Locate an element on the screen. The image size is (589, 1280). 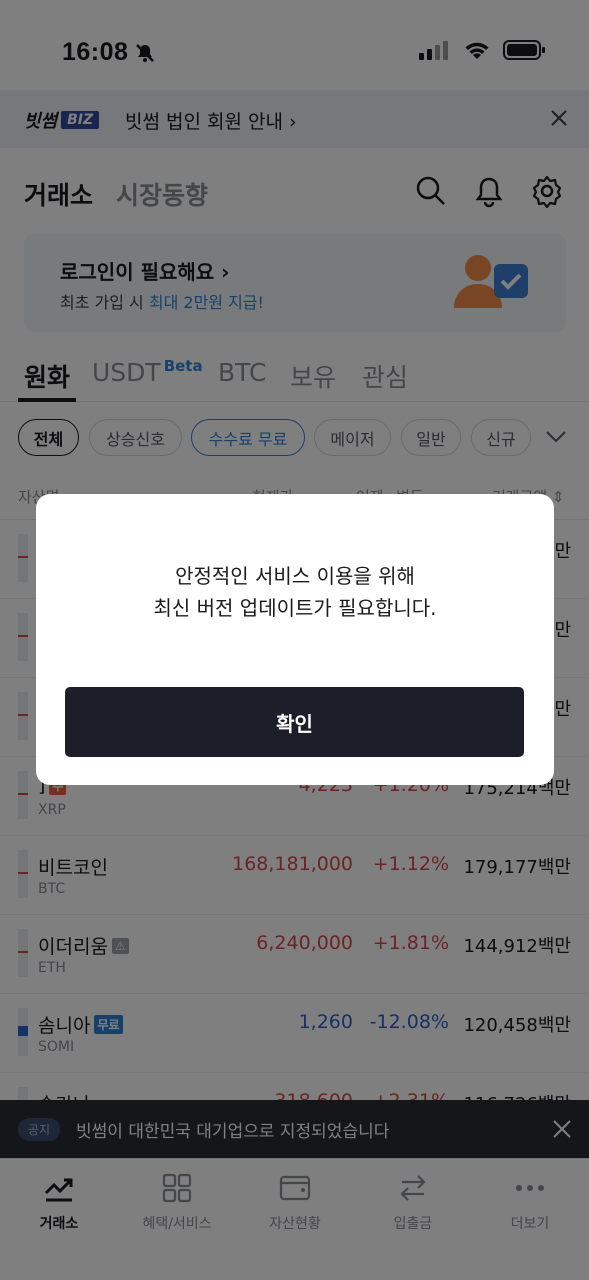
dialog-message: 안정적인 서비스 이용을 위해 최신 버전 업데이트가 필요합니다. is located at coordinates (295, 592).